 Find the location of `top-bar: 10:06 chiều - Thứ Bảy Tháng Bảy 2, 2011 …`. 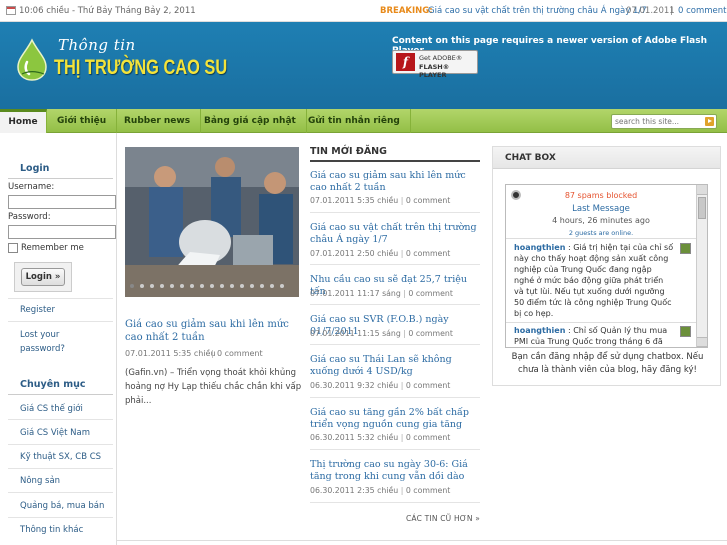

top-bar: 10:06 chiều - Thứ Bảy Tháng Bảy 2, 2011 … is located at coordinates (363, 11).